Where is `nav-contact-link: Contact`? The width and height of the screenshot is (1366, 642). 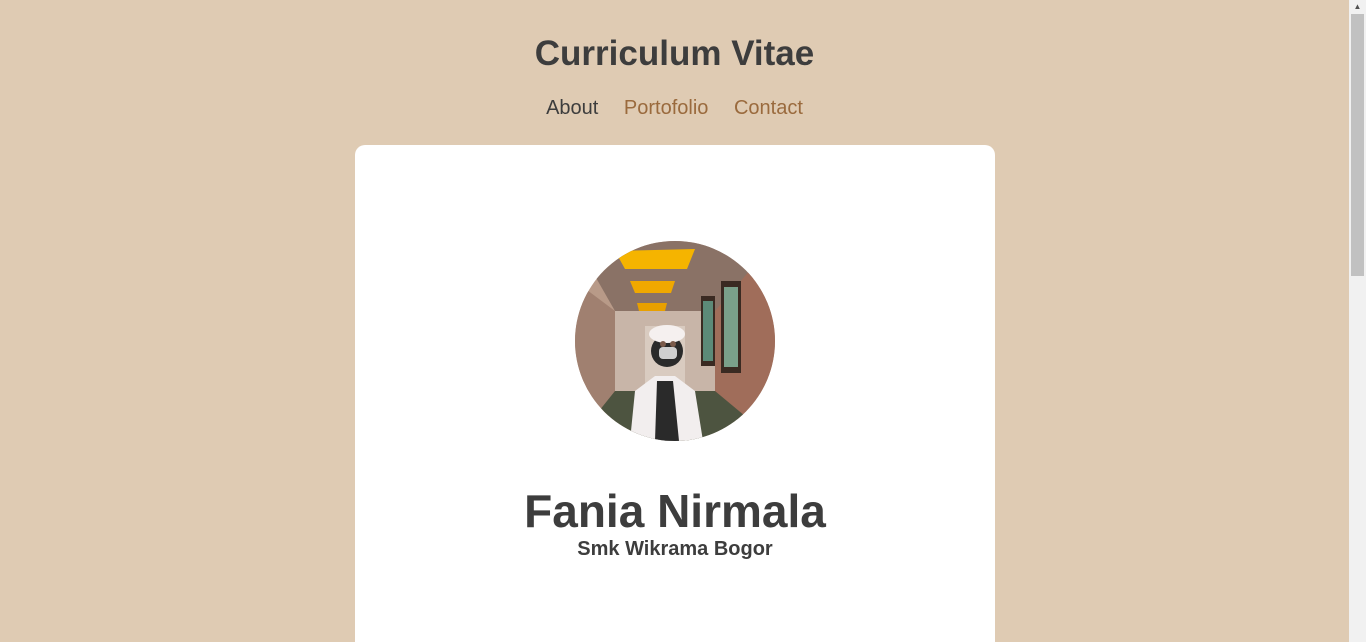
nav-contact-link: Contact is located at coordinates (768, 108).